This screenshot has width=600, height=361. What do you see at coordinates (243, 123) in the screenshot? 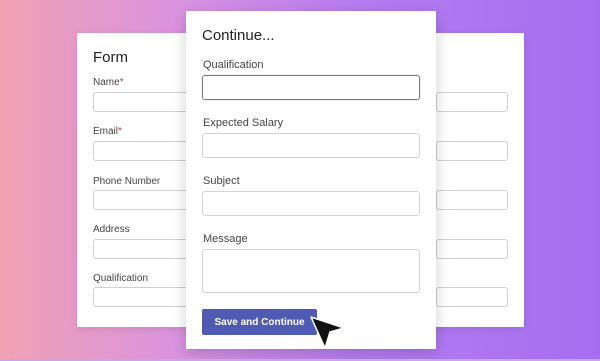
I see `expected-salary-label: Expected Salary` at bounding box center [243, 123].